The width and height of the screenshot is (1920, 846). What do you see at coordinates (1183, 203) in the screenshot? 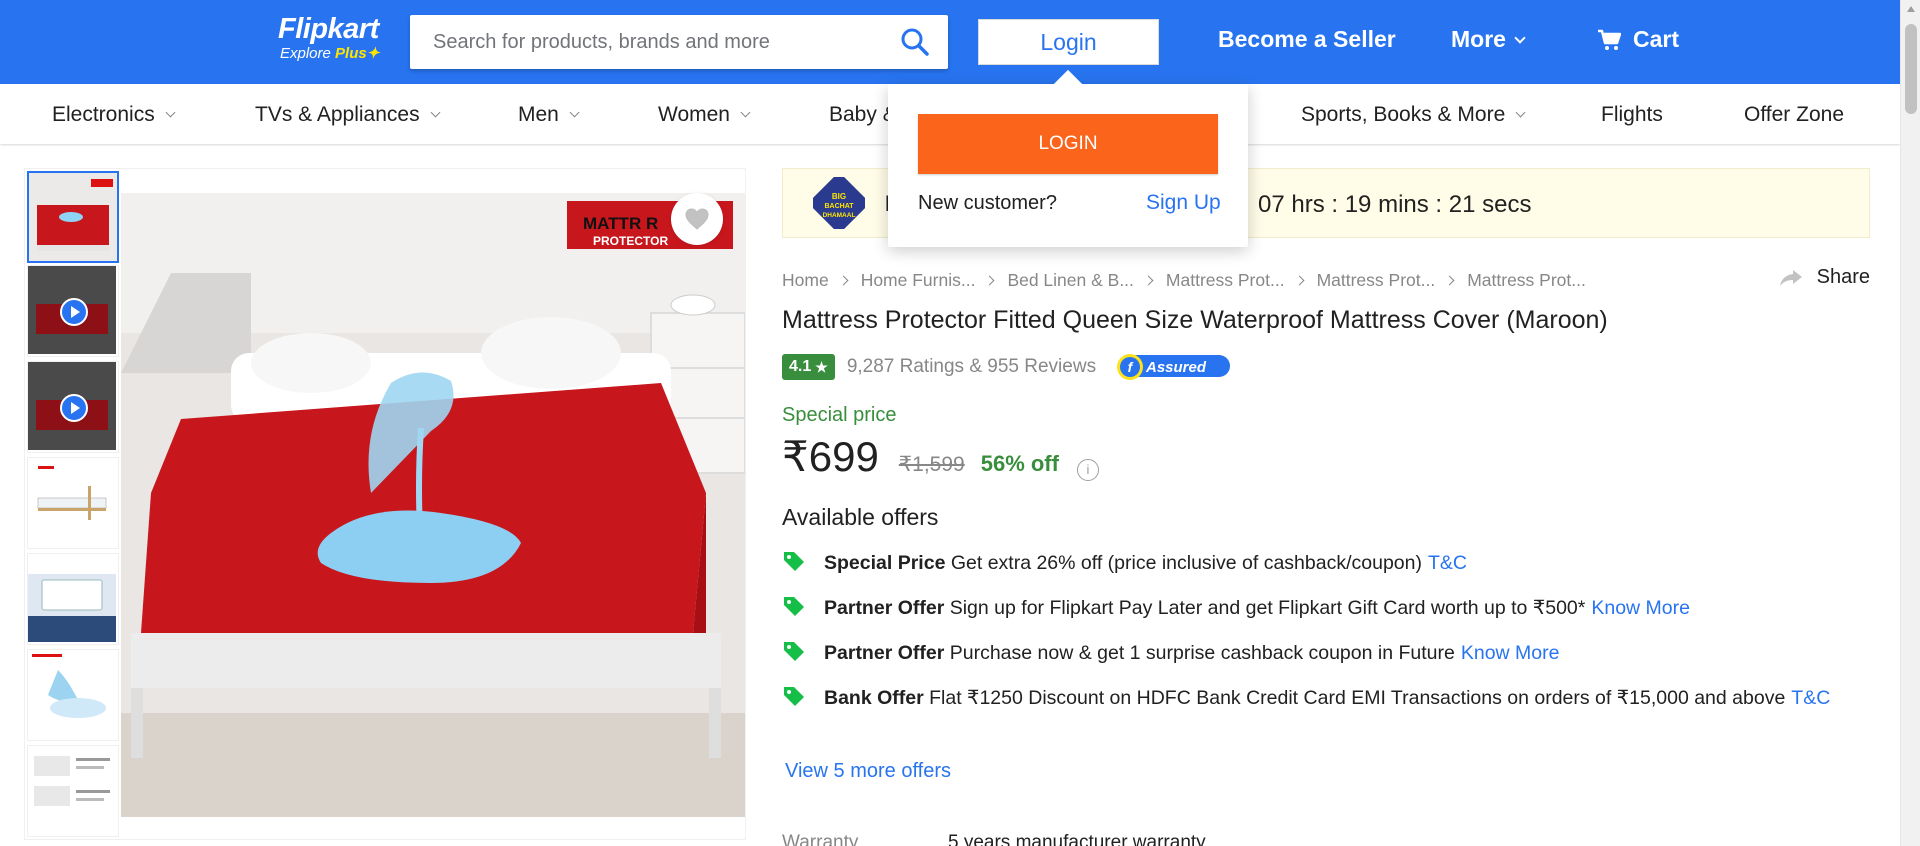
I see `signup-link: Sign Up` at bounding box center [1183, 203].